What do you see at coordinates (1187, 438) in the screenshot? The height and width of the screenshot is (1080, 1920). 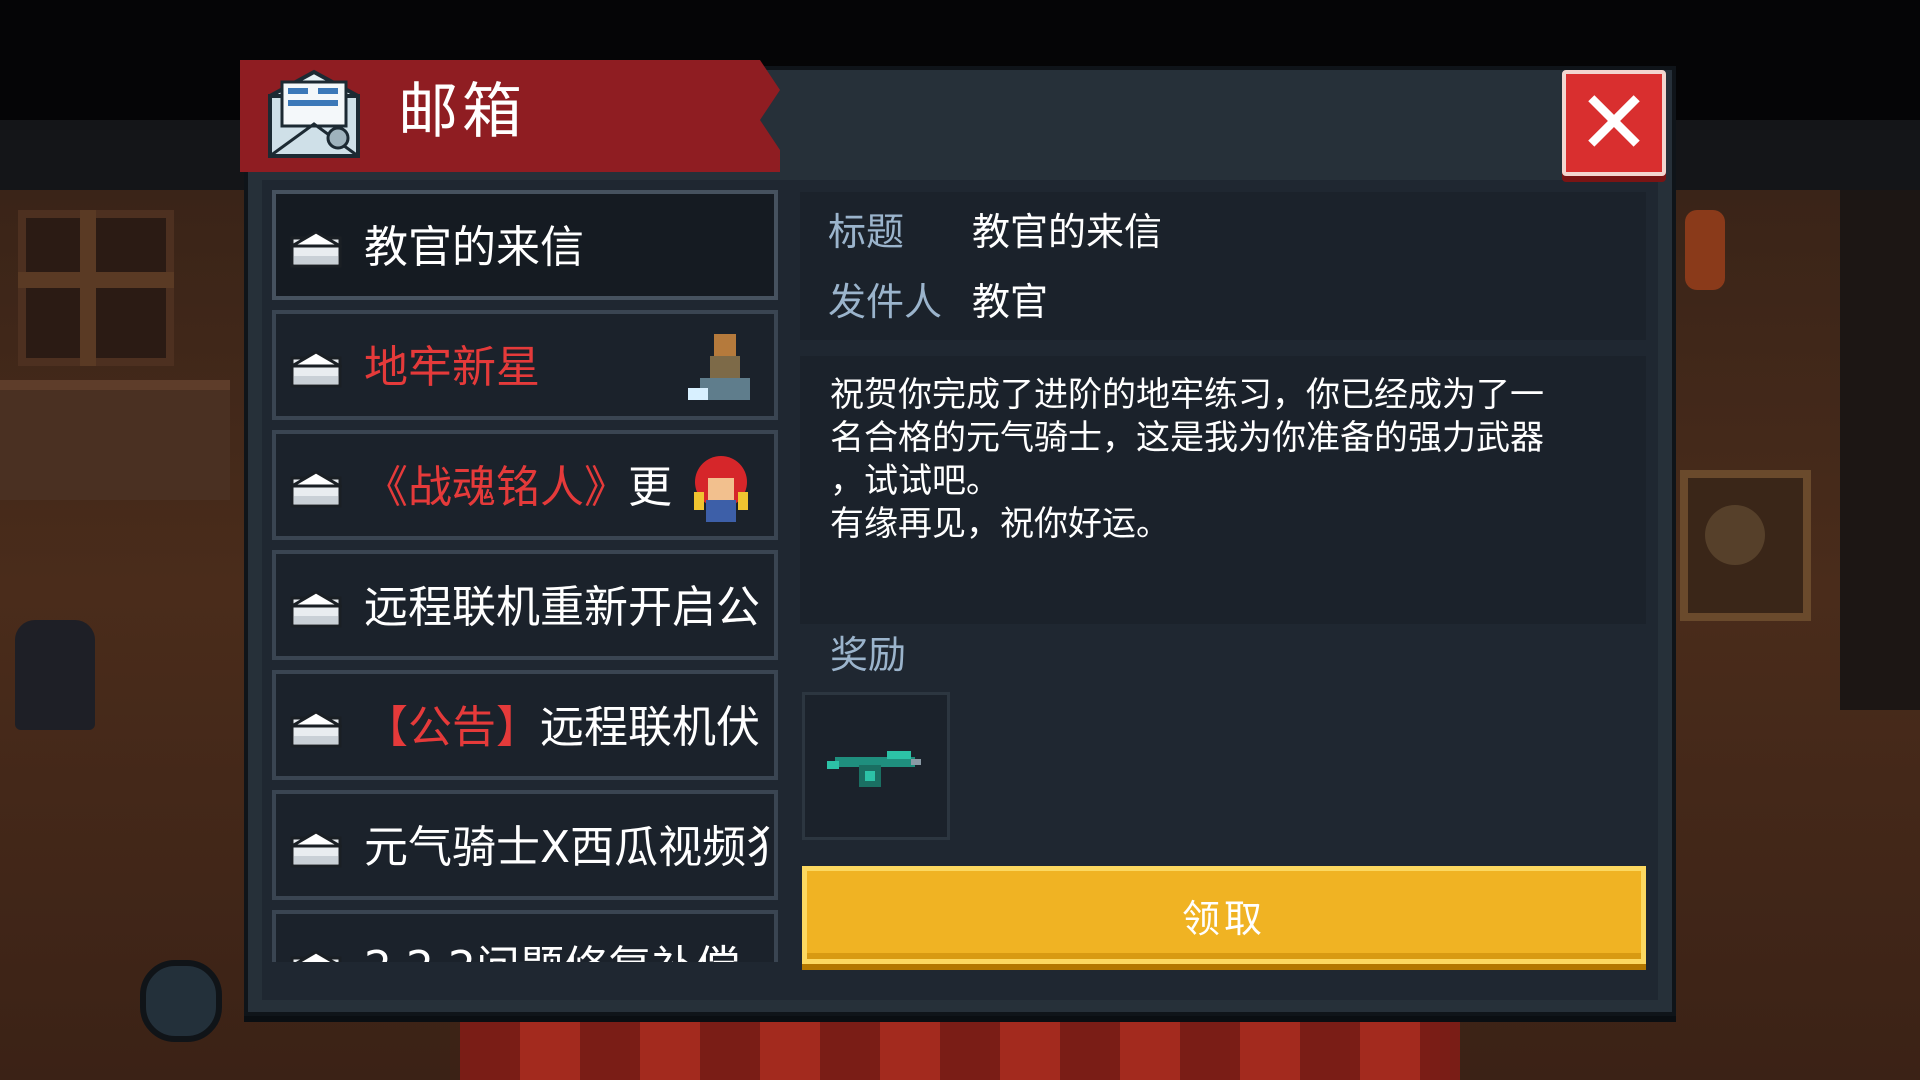 I see `body-line: 名合格的元气骑士，这是我为你准备的强力武器` at bounding box center [1187, 438].